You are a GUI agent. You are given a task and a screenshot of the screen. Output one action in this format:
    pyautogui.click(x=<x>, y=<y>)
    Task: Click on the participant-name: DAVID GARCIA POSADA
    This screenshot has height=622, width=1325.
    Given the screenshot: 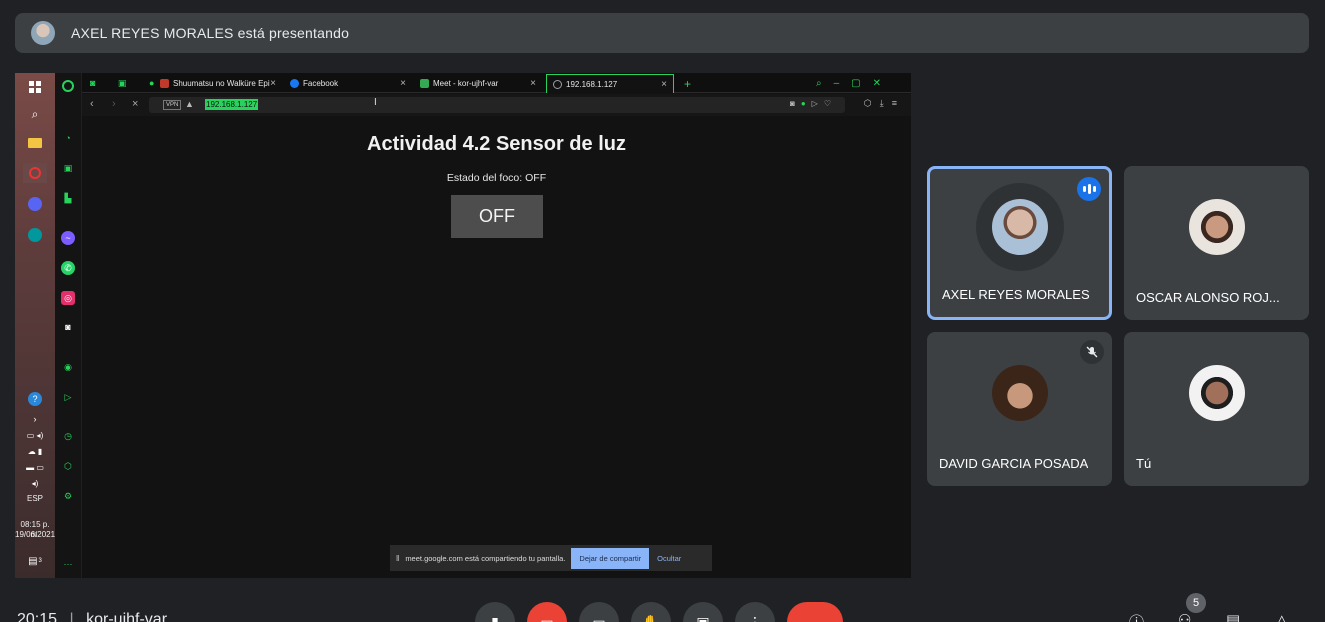 What is the action you would take?
    pyautogui.click(x=1014, y=463)
    